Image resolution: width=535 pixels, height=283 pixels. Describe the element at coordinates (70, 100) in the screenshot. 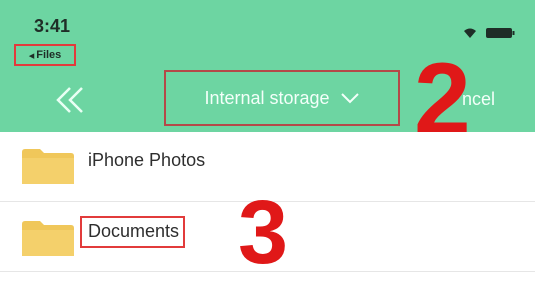

I see `double-chevron-left-icon` at that location.